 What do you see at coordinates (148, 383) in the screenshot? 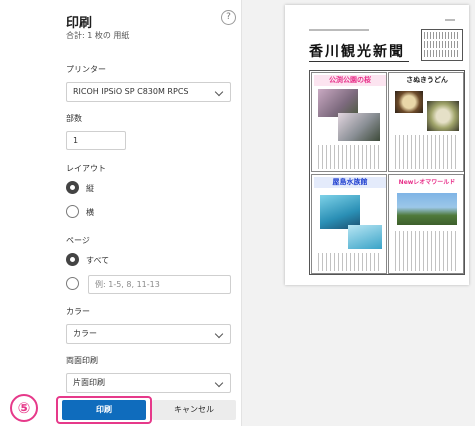
I see `duplex-select: 片面印刷` at bounding box center [148, 383].